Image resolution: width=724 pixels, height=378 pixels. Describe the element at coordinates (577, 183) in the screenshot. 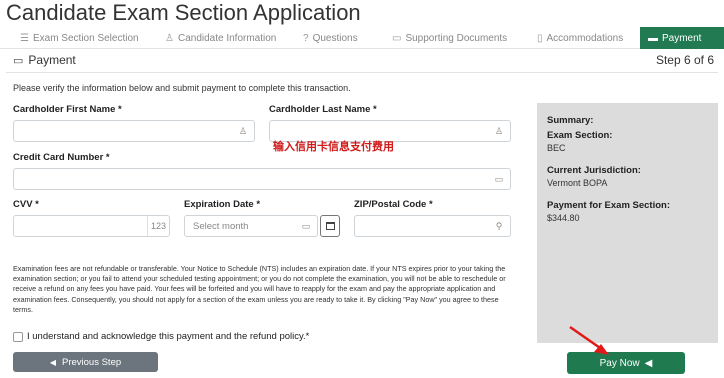

I see `jurisdiction-value: Vermont BOPA` at that location.